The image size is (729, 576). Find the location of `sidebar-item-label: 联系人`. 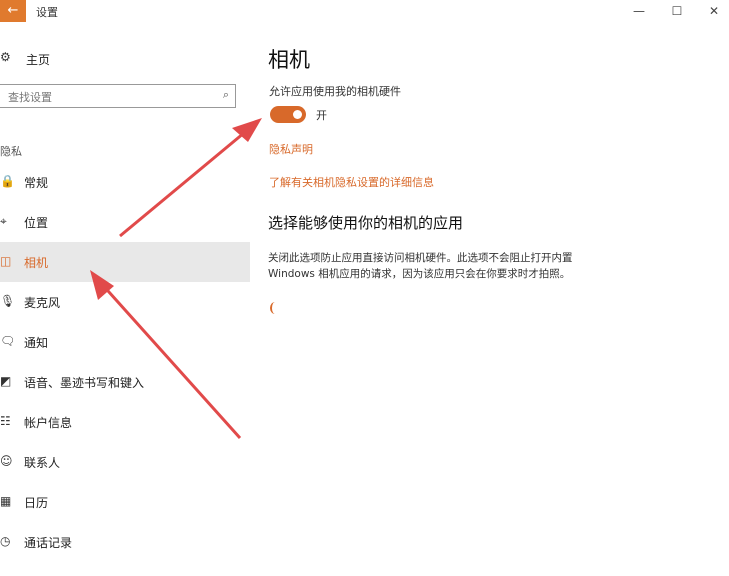

sidebar-item-label: 联系人 is located at coordinates (42, 463).